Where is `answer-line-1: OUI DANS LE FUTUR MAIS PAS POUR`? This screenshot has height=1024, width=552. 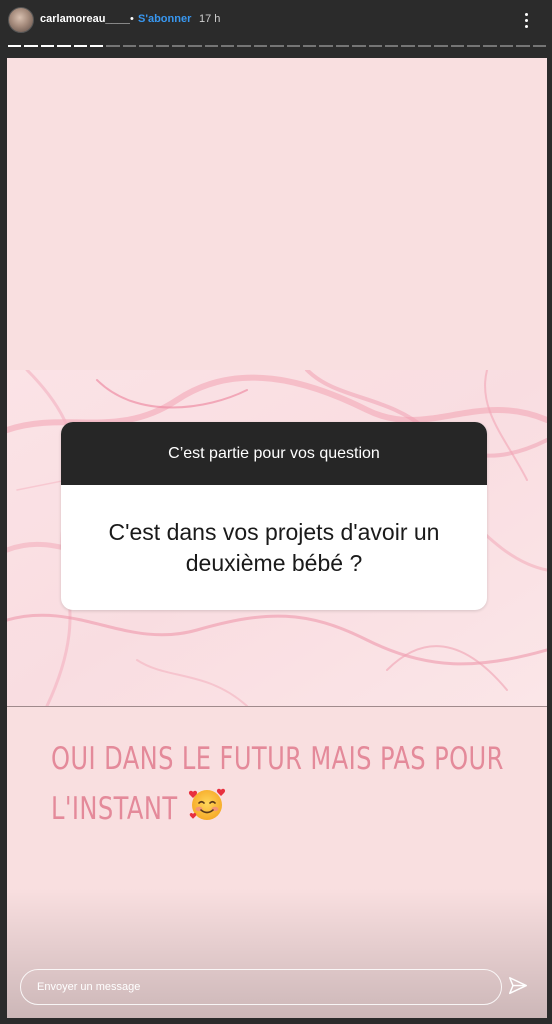 answer-line-1: OUI DANS LE FUTUR MAIS PAS POUR is located at coordinates (277, 759).